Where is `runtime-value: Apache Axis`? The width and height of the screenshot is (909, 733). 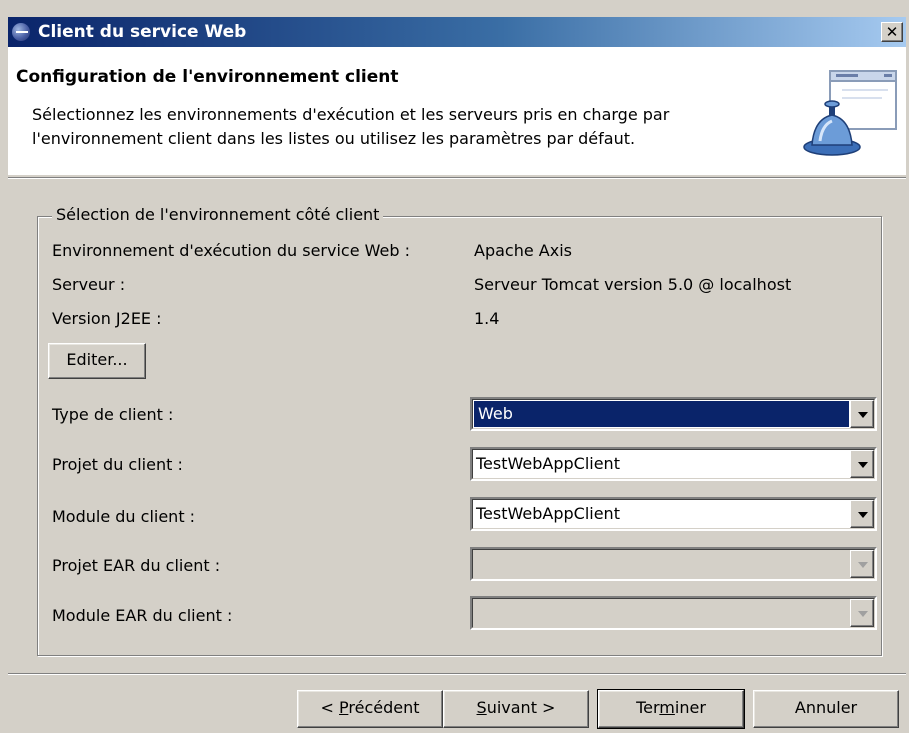 runtime-value: Apache Axis is located at coordinates (523, 250).